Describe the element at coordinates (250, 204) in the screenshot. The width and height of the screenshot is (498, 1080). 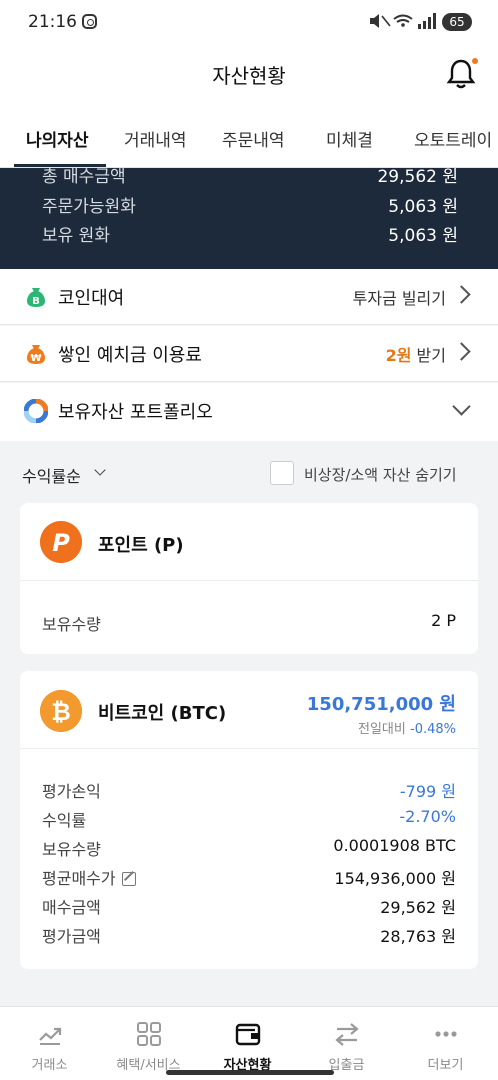
I see `summary-row: 주문가능원화 5,063 원` at that location.